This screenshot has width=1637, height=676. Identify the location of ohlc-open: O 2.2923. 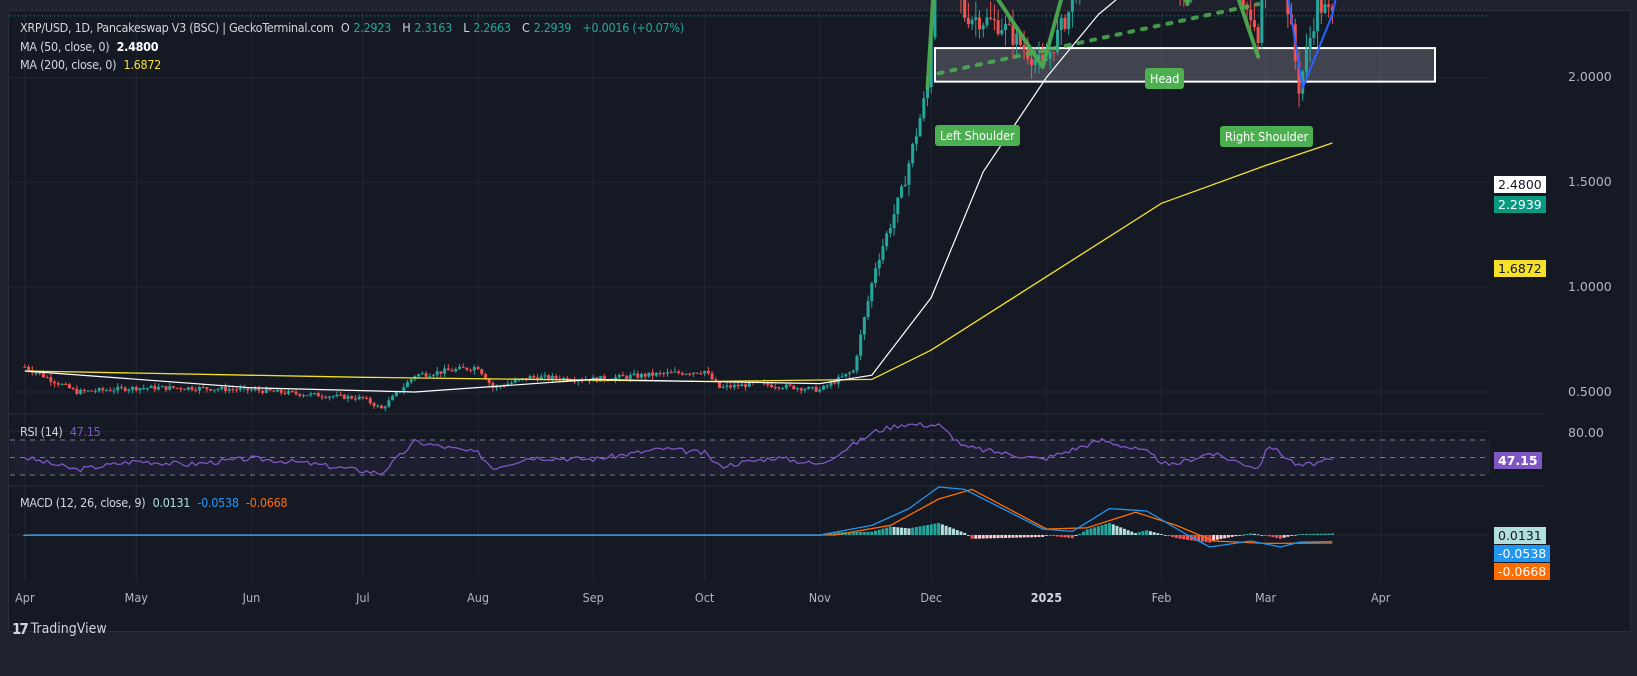
(365, 27).